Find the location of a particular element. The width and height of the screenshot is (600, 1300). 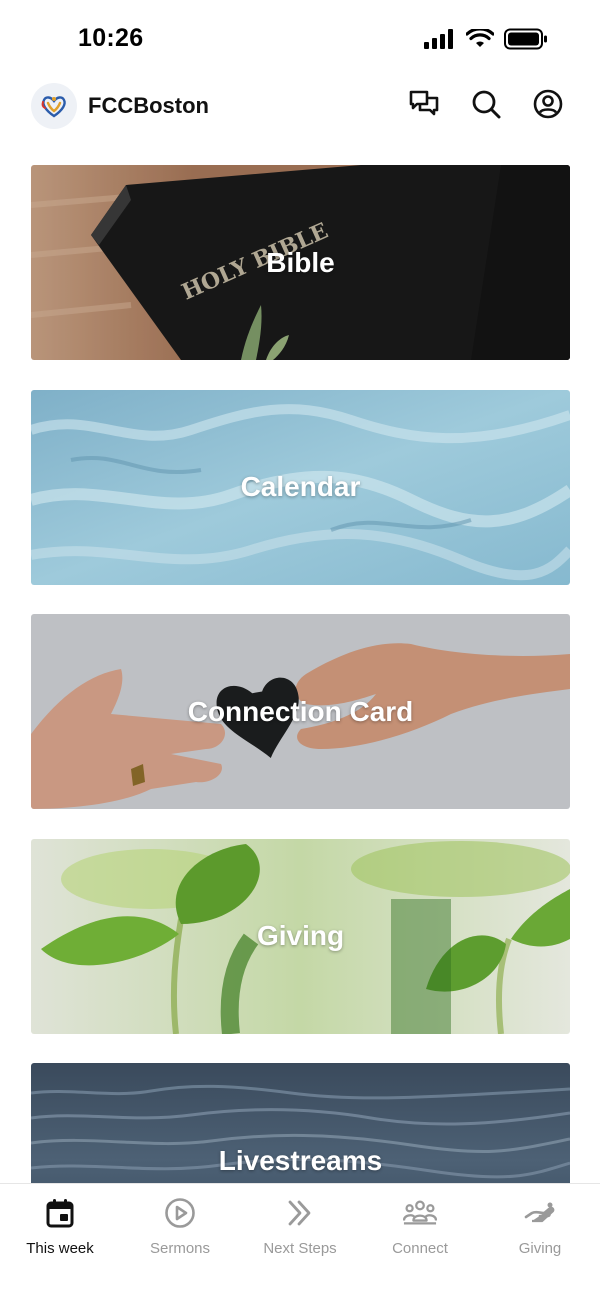

status-bar: 10:26 is located at coordinates (300, 40).